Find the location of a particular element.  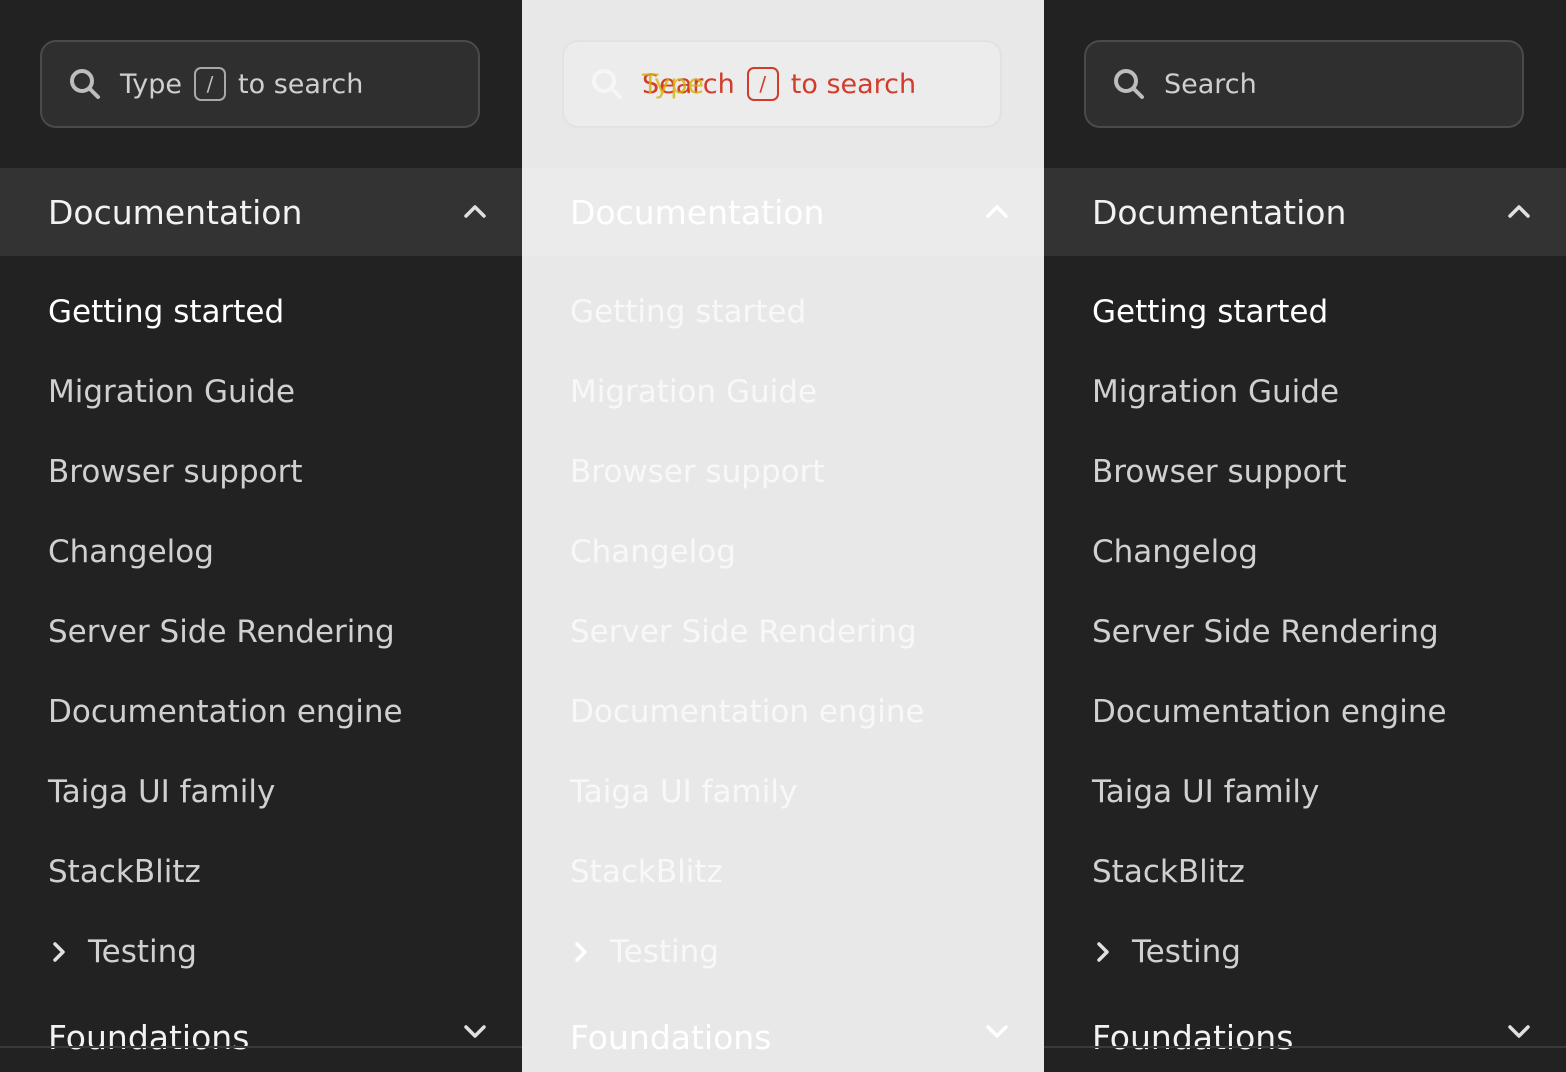

search-field: Search Type / to search is located at coordinates (782, 84).